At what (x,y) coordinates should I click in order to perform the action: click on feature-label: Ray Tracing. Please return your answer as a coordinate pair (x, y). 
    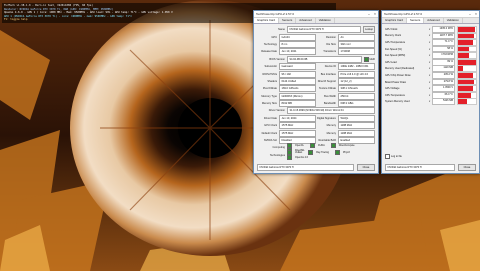
    Looking at the image, I should click on (322, 153).